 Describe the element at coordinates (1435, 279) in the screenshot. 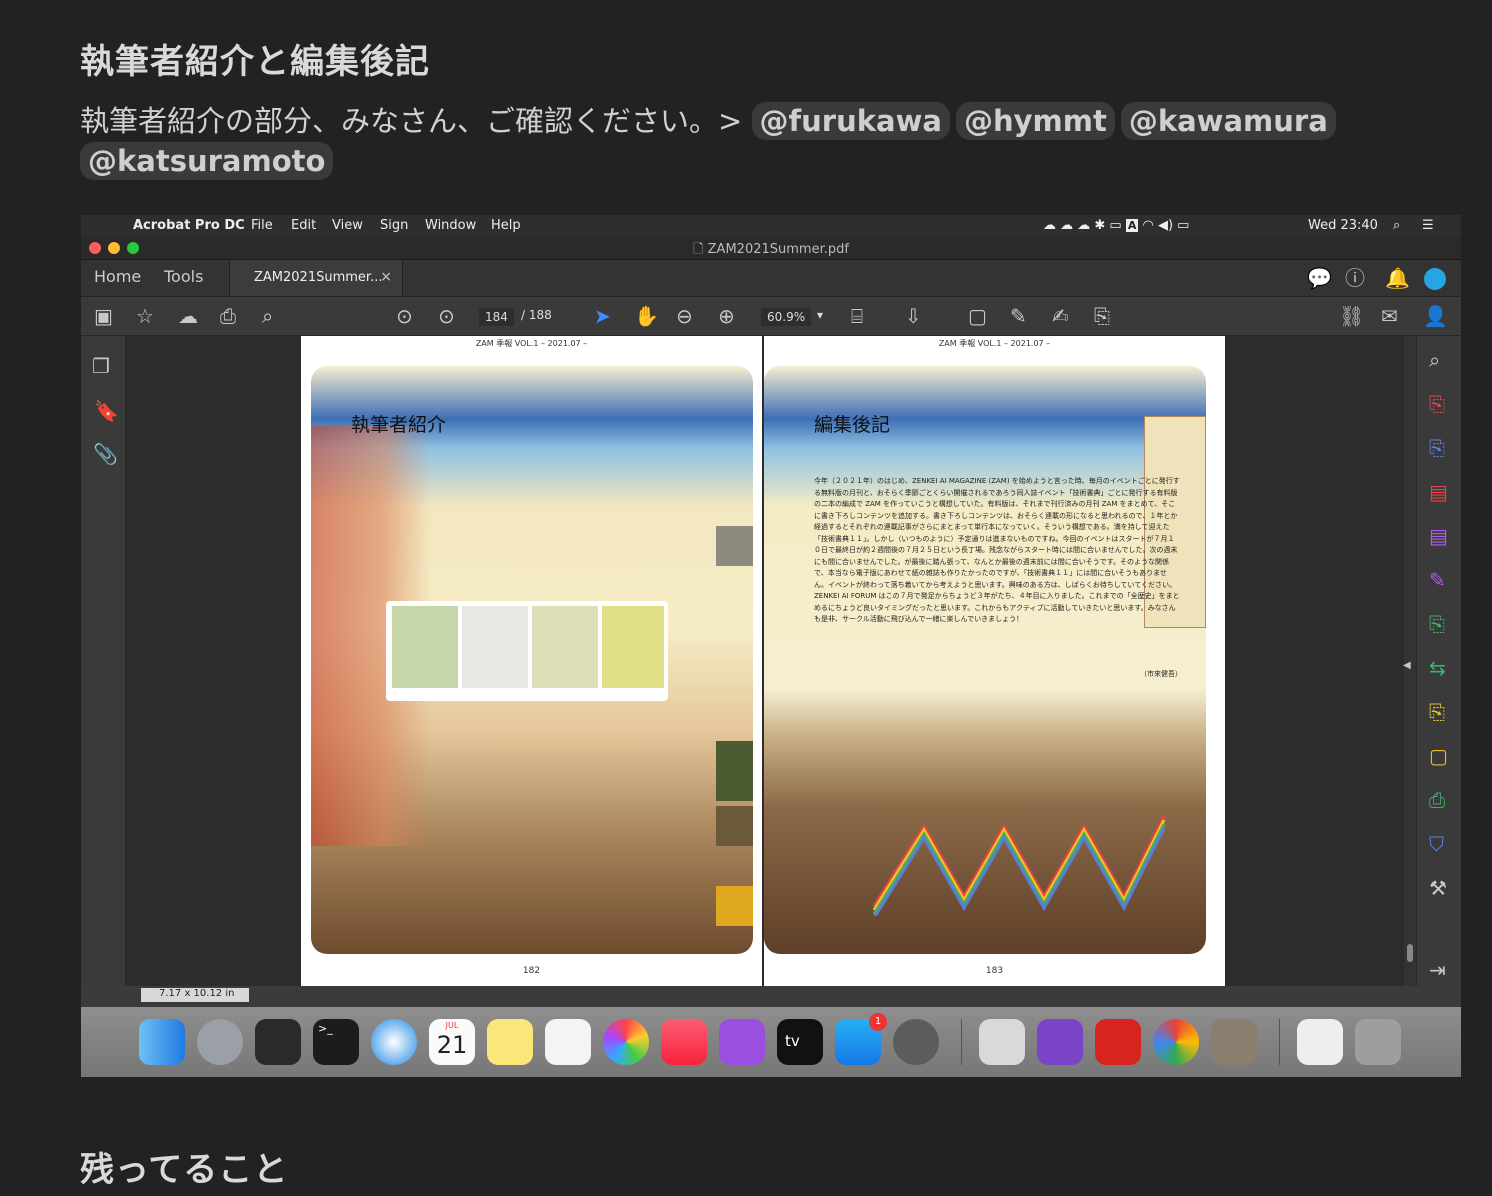

I see `account-avatar` at that location.